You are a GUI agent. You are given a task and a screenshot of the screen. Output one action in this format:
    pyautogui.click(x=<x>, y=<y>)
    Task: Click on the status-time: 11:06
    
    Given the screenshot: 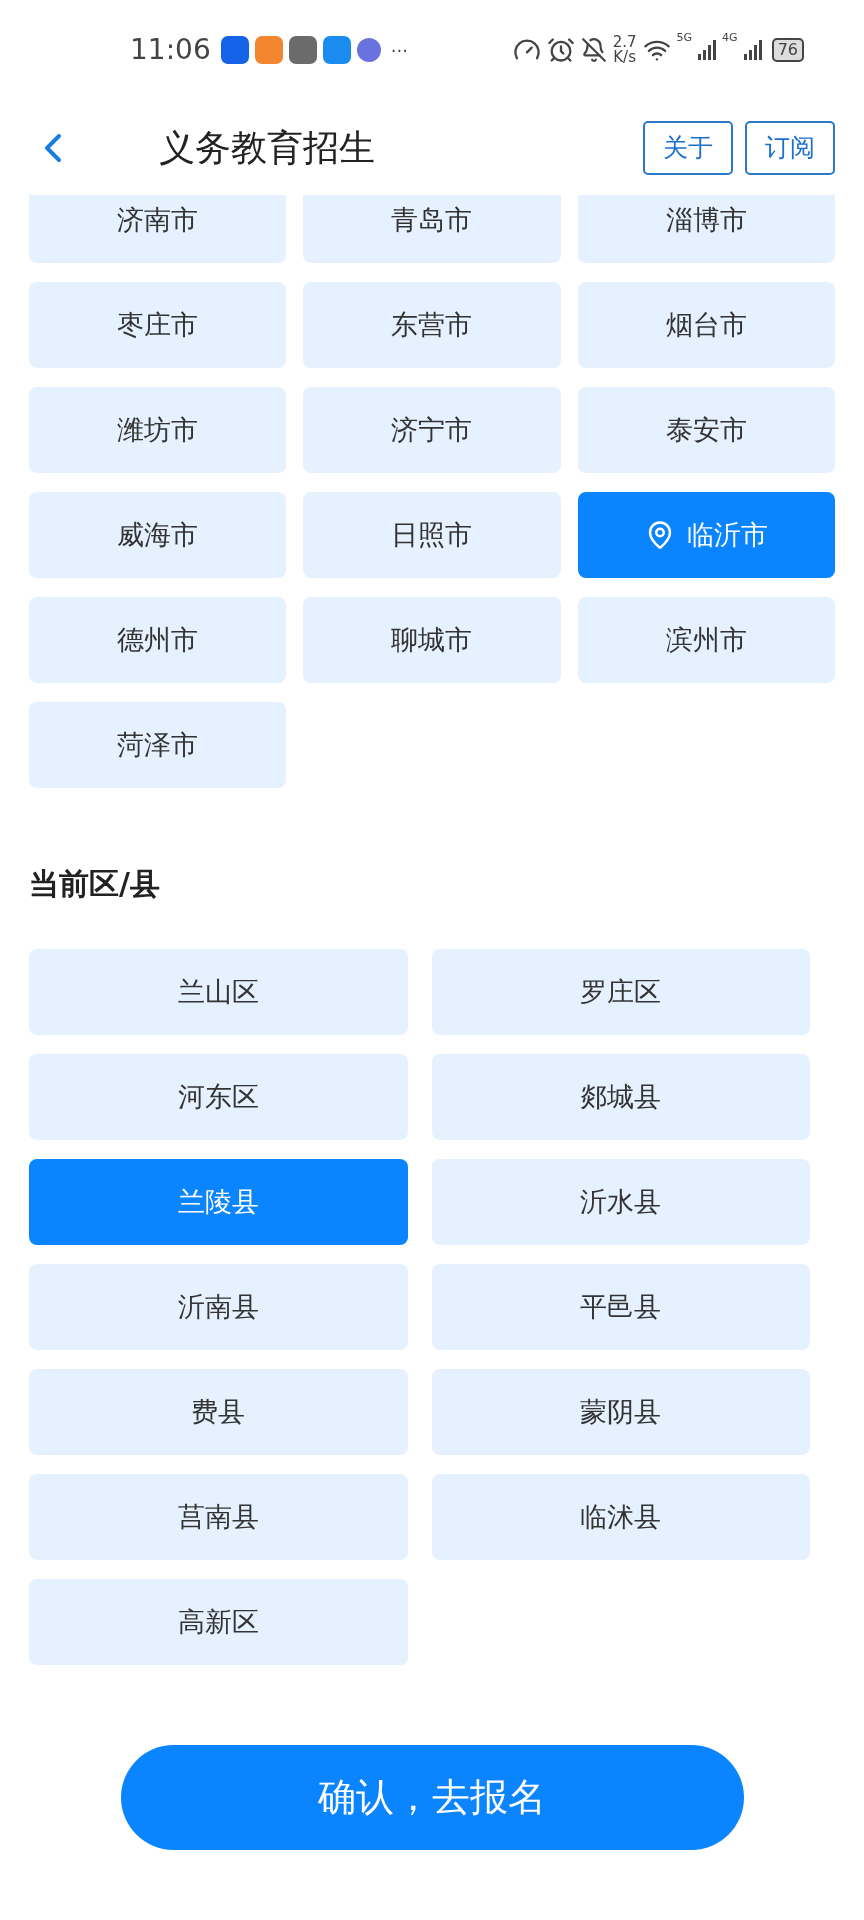 What is the action you would take?
    pyautogui.click(x=170, y=50)
    